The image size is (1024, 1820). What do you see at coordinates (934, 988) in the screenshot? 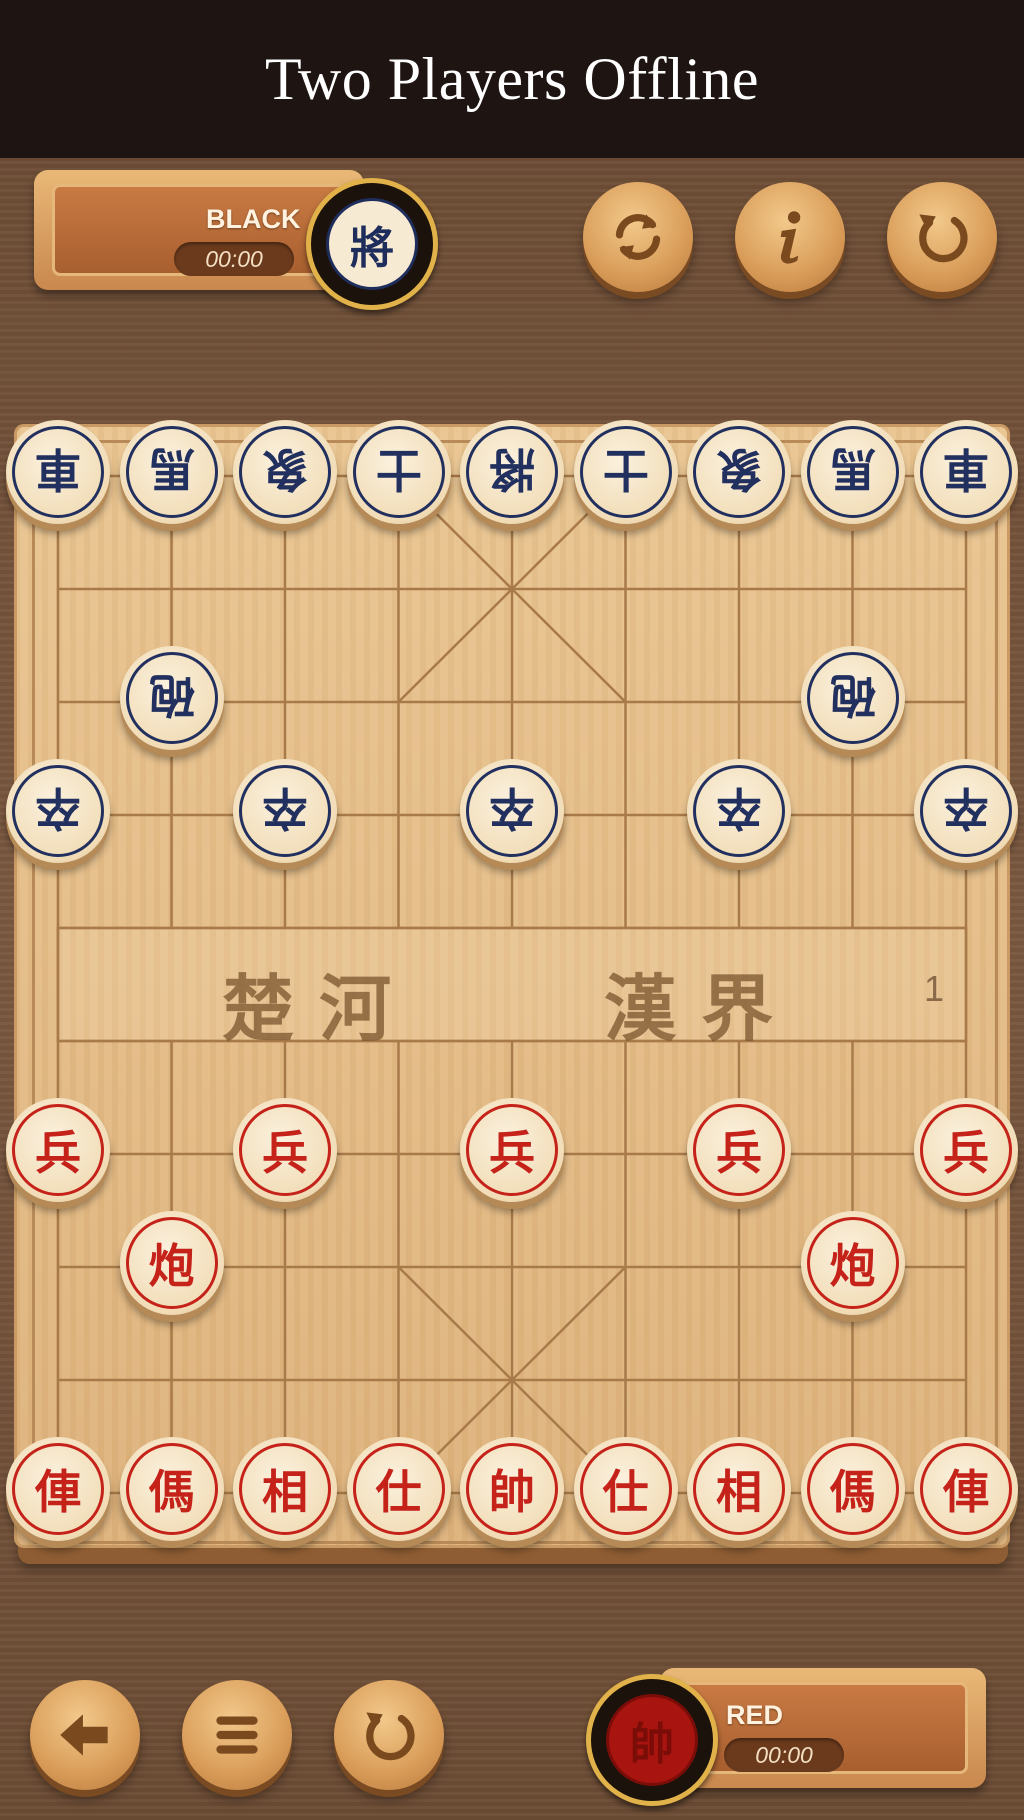
I see `move-counter: 1` at bounding box center [934, 988].